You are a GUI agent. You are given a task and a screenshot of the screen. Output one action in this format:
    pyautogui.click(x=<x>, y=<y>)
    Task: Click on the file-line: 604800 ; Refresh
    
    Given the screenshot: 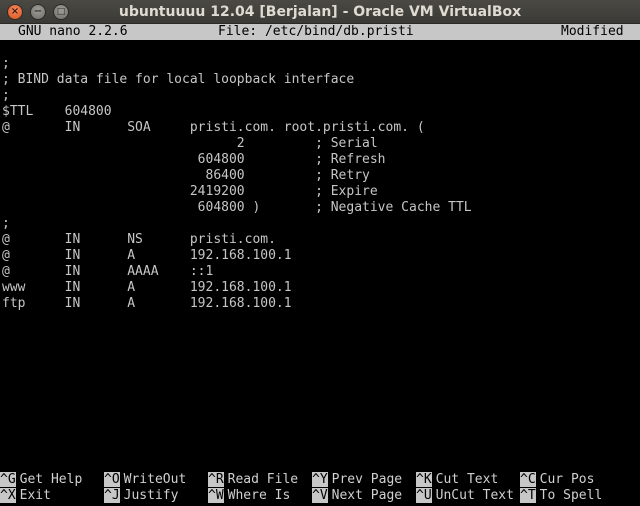 What is the action you would take?
    pyautogui.click(x=194, y=159)
    